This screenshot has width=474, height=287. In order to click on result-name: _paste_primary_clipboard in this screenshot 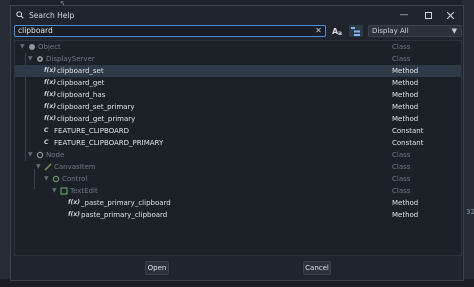, I will do `click(126, 203)`.